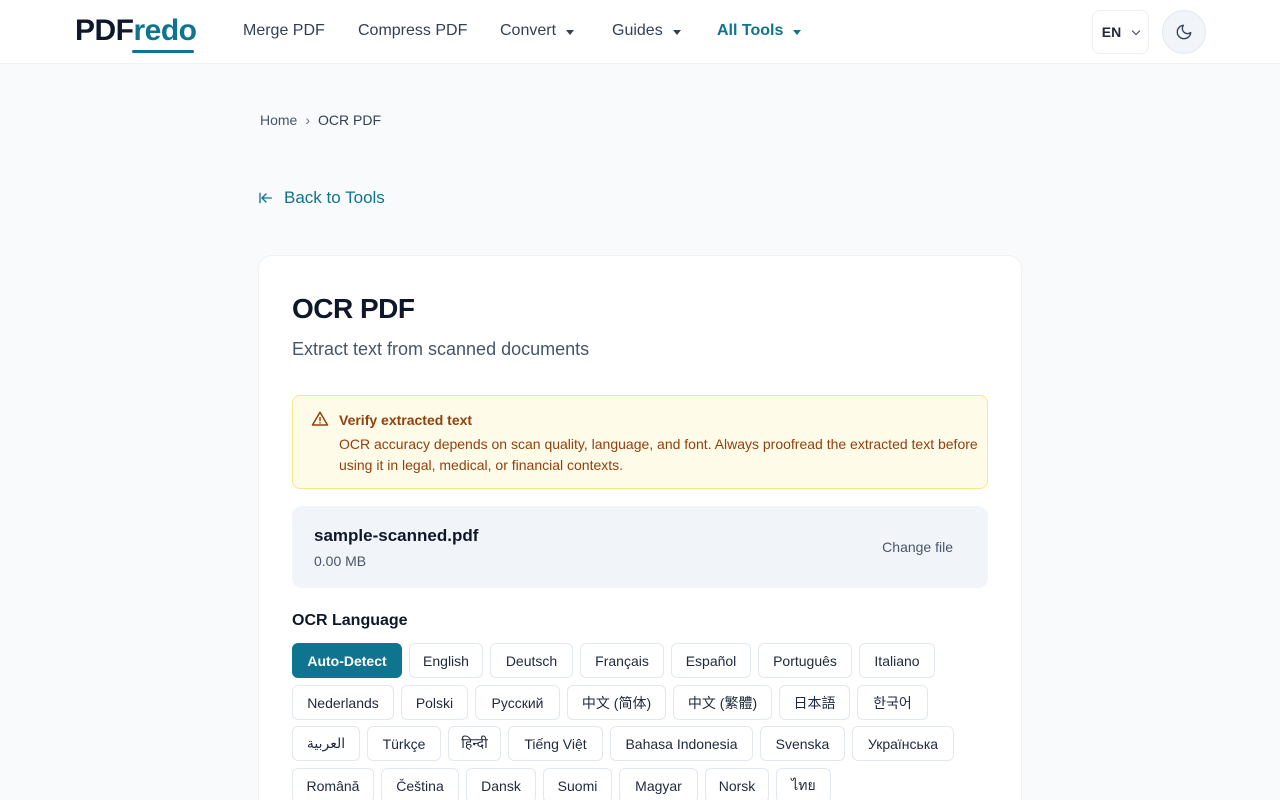  I want to click on language-selector: EN, so click(1120, 32).